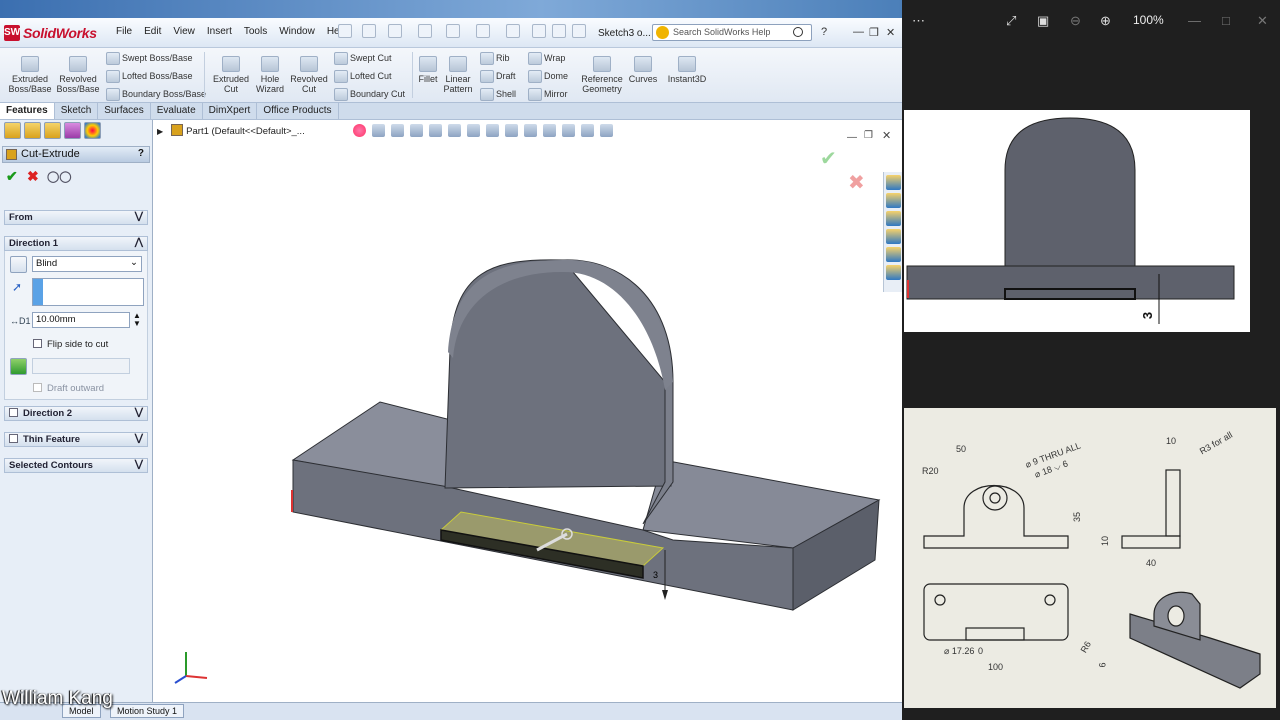 The height and width of the screenshot is (720, 1280). Describe the element at coordinates (50, 154) in the screenshot. I see `title-text: Cut-Extrude` at that location.